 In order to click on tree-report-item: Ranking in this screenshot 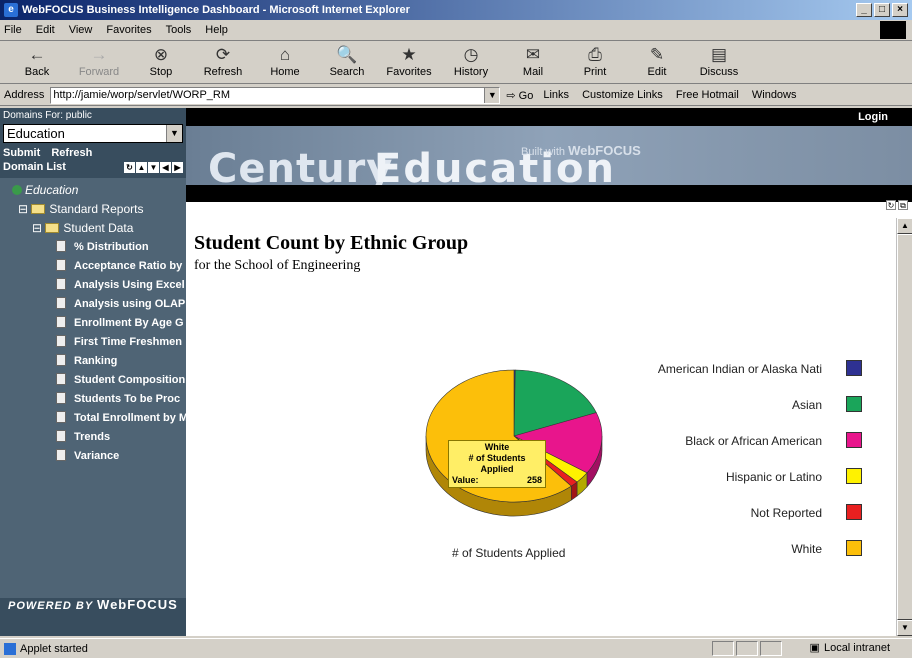, I will do `click(93, 361)`.